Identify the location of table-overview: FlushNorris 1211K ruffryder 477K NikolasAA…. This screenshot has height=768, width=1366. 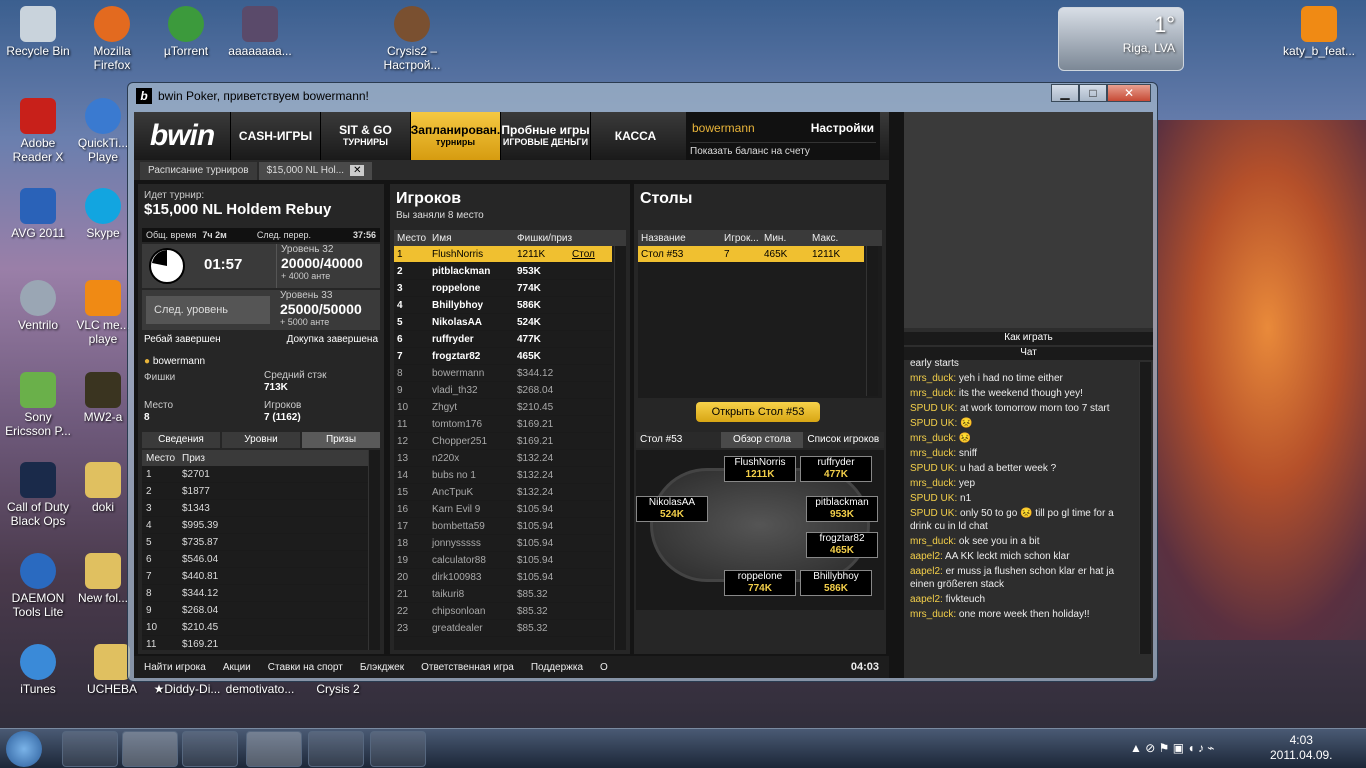
(760, 530).